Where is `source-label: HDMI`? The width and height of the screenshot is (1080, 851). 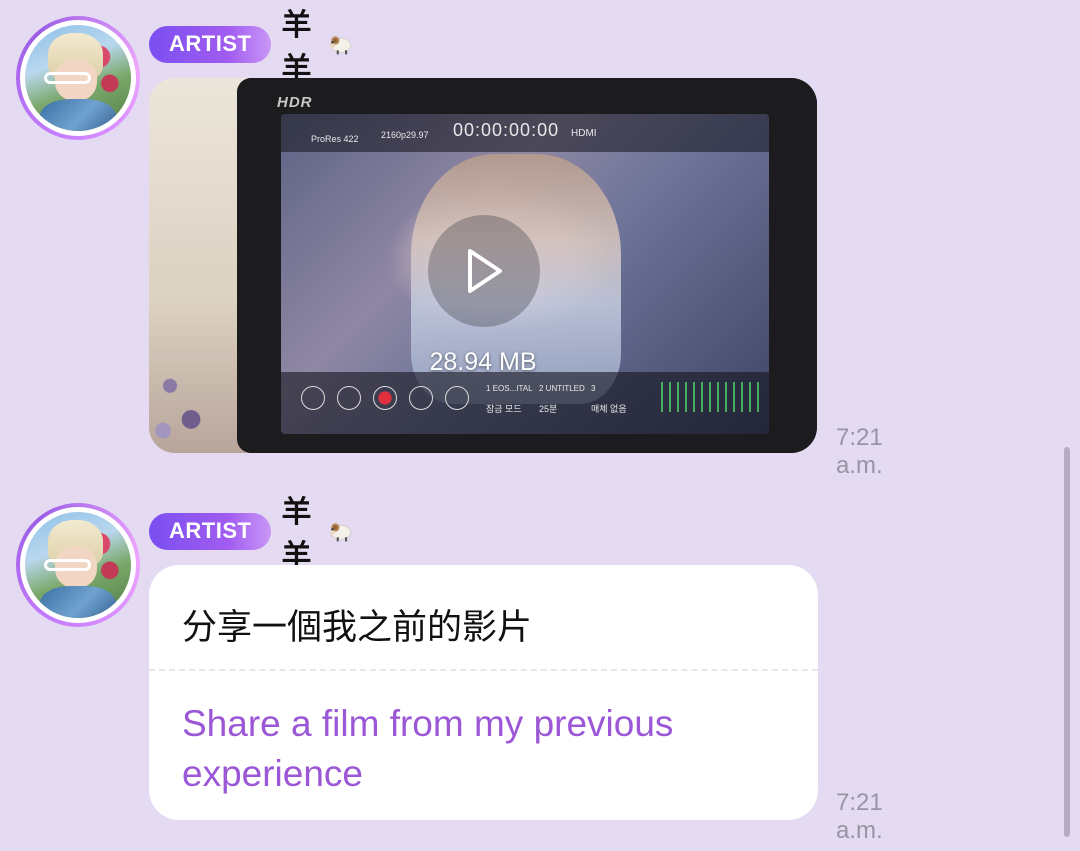 source-label: HDMI is located at coordinates (584, 133).